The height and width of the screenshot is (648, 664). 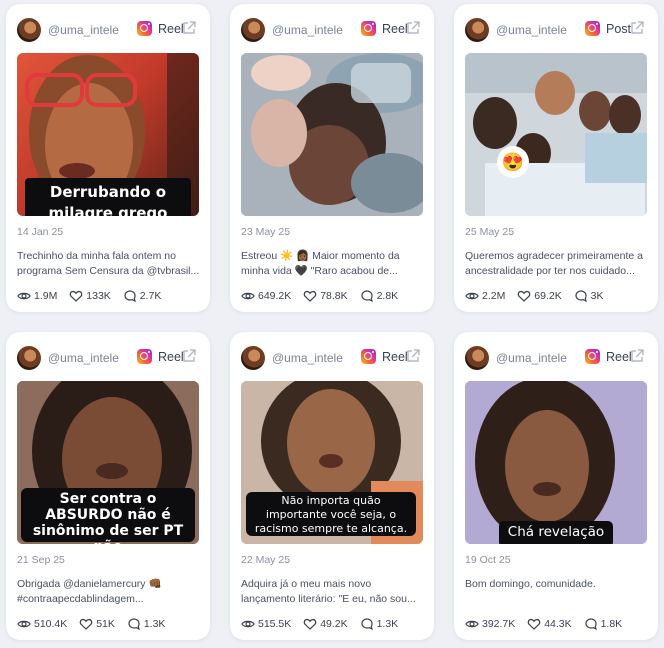 What do you see at coordinates (108, 197) in the screenshot?
I see `thumbnail-caption-text: Derrubando o milagre grego` at bounding box center [108, 197].